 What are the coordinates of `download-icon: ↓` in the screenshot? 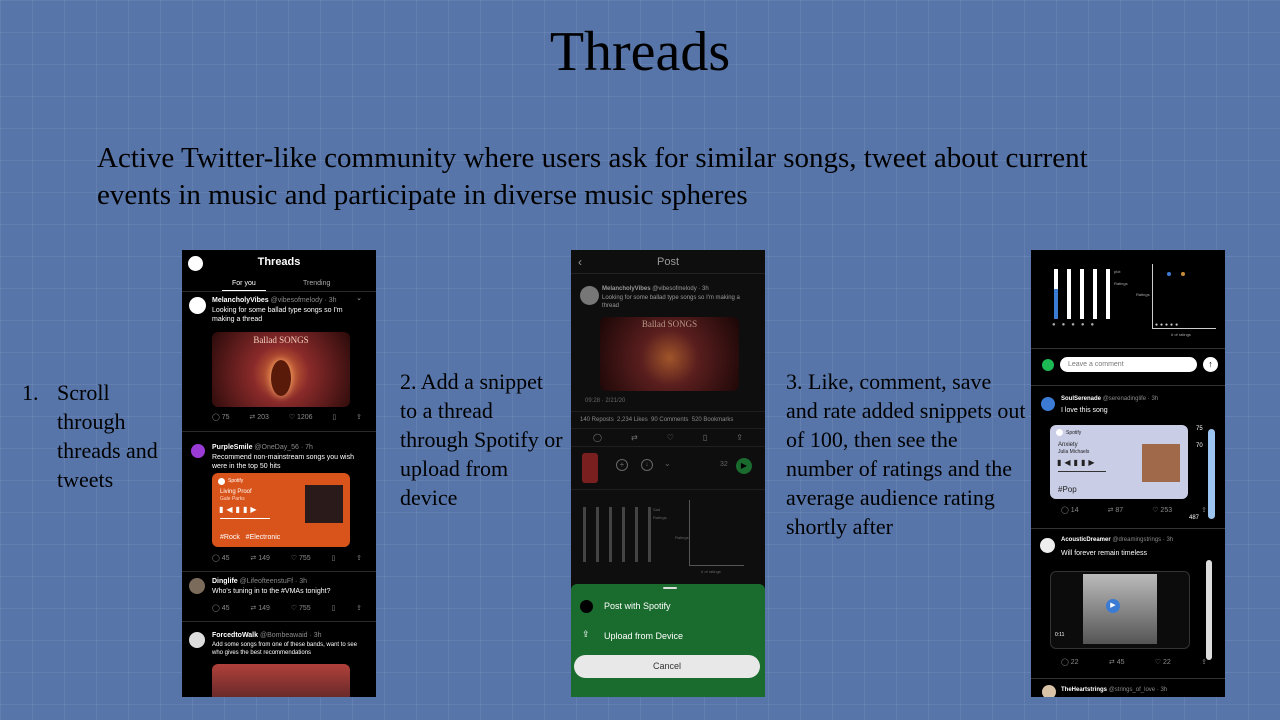 It's located at (647, 465).